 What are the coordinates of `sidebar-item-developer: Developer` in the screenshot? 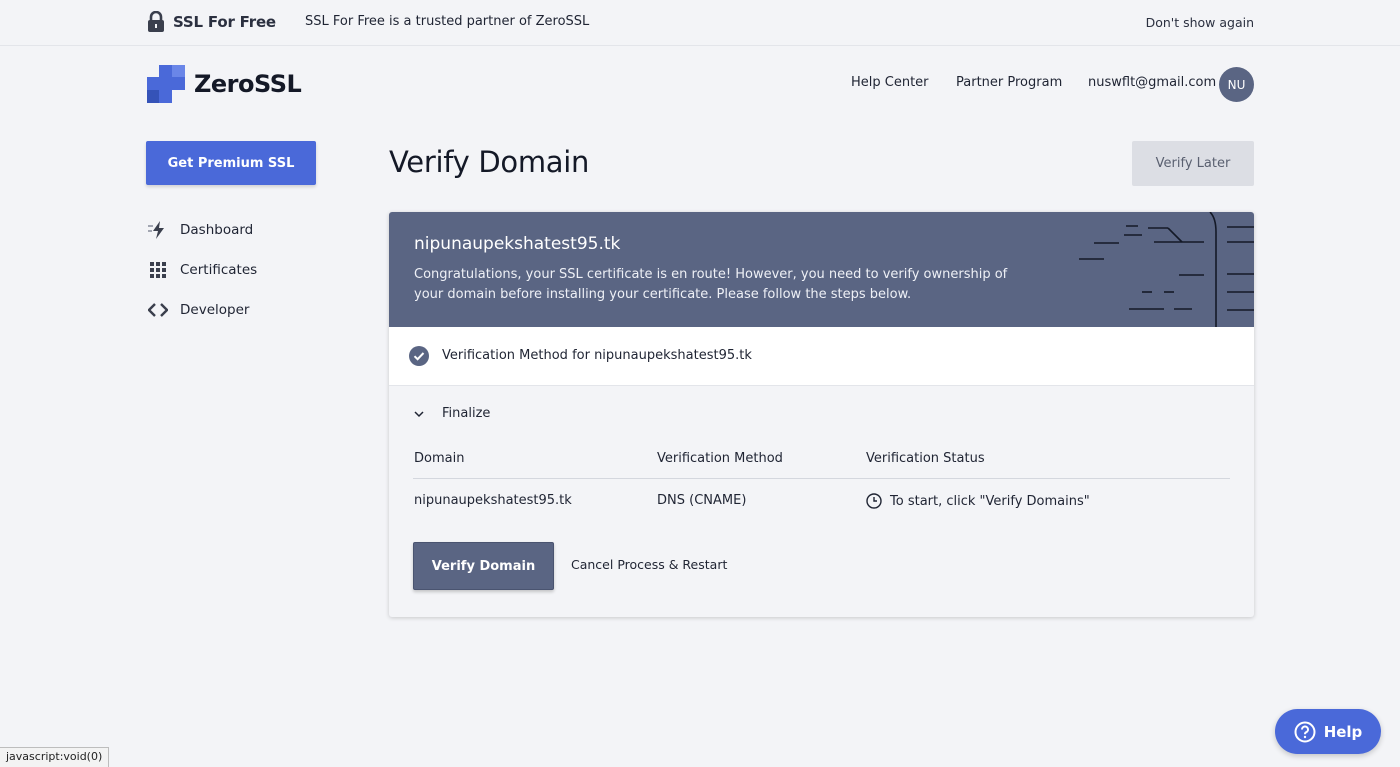 It's located at (198, 310).